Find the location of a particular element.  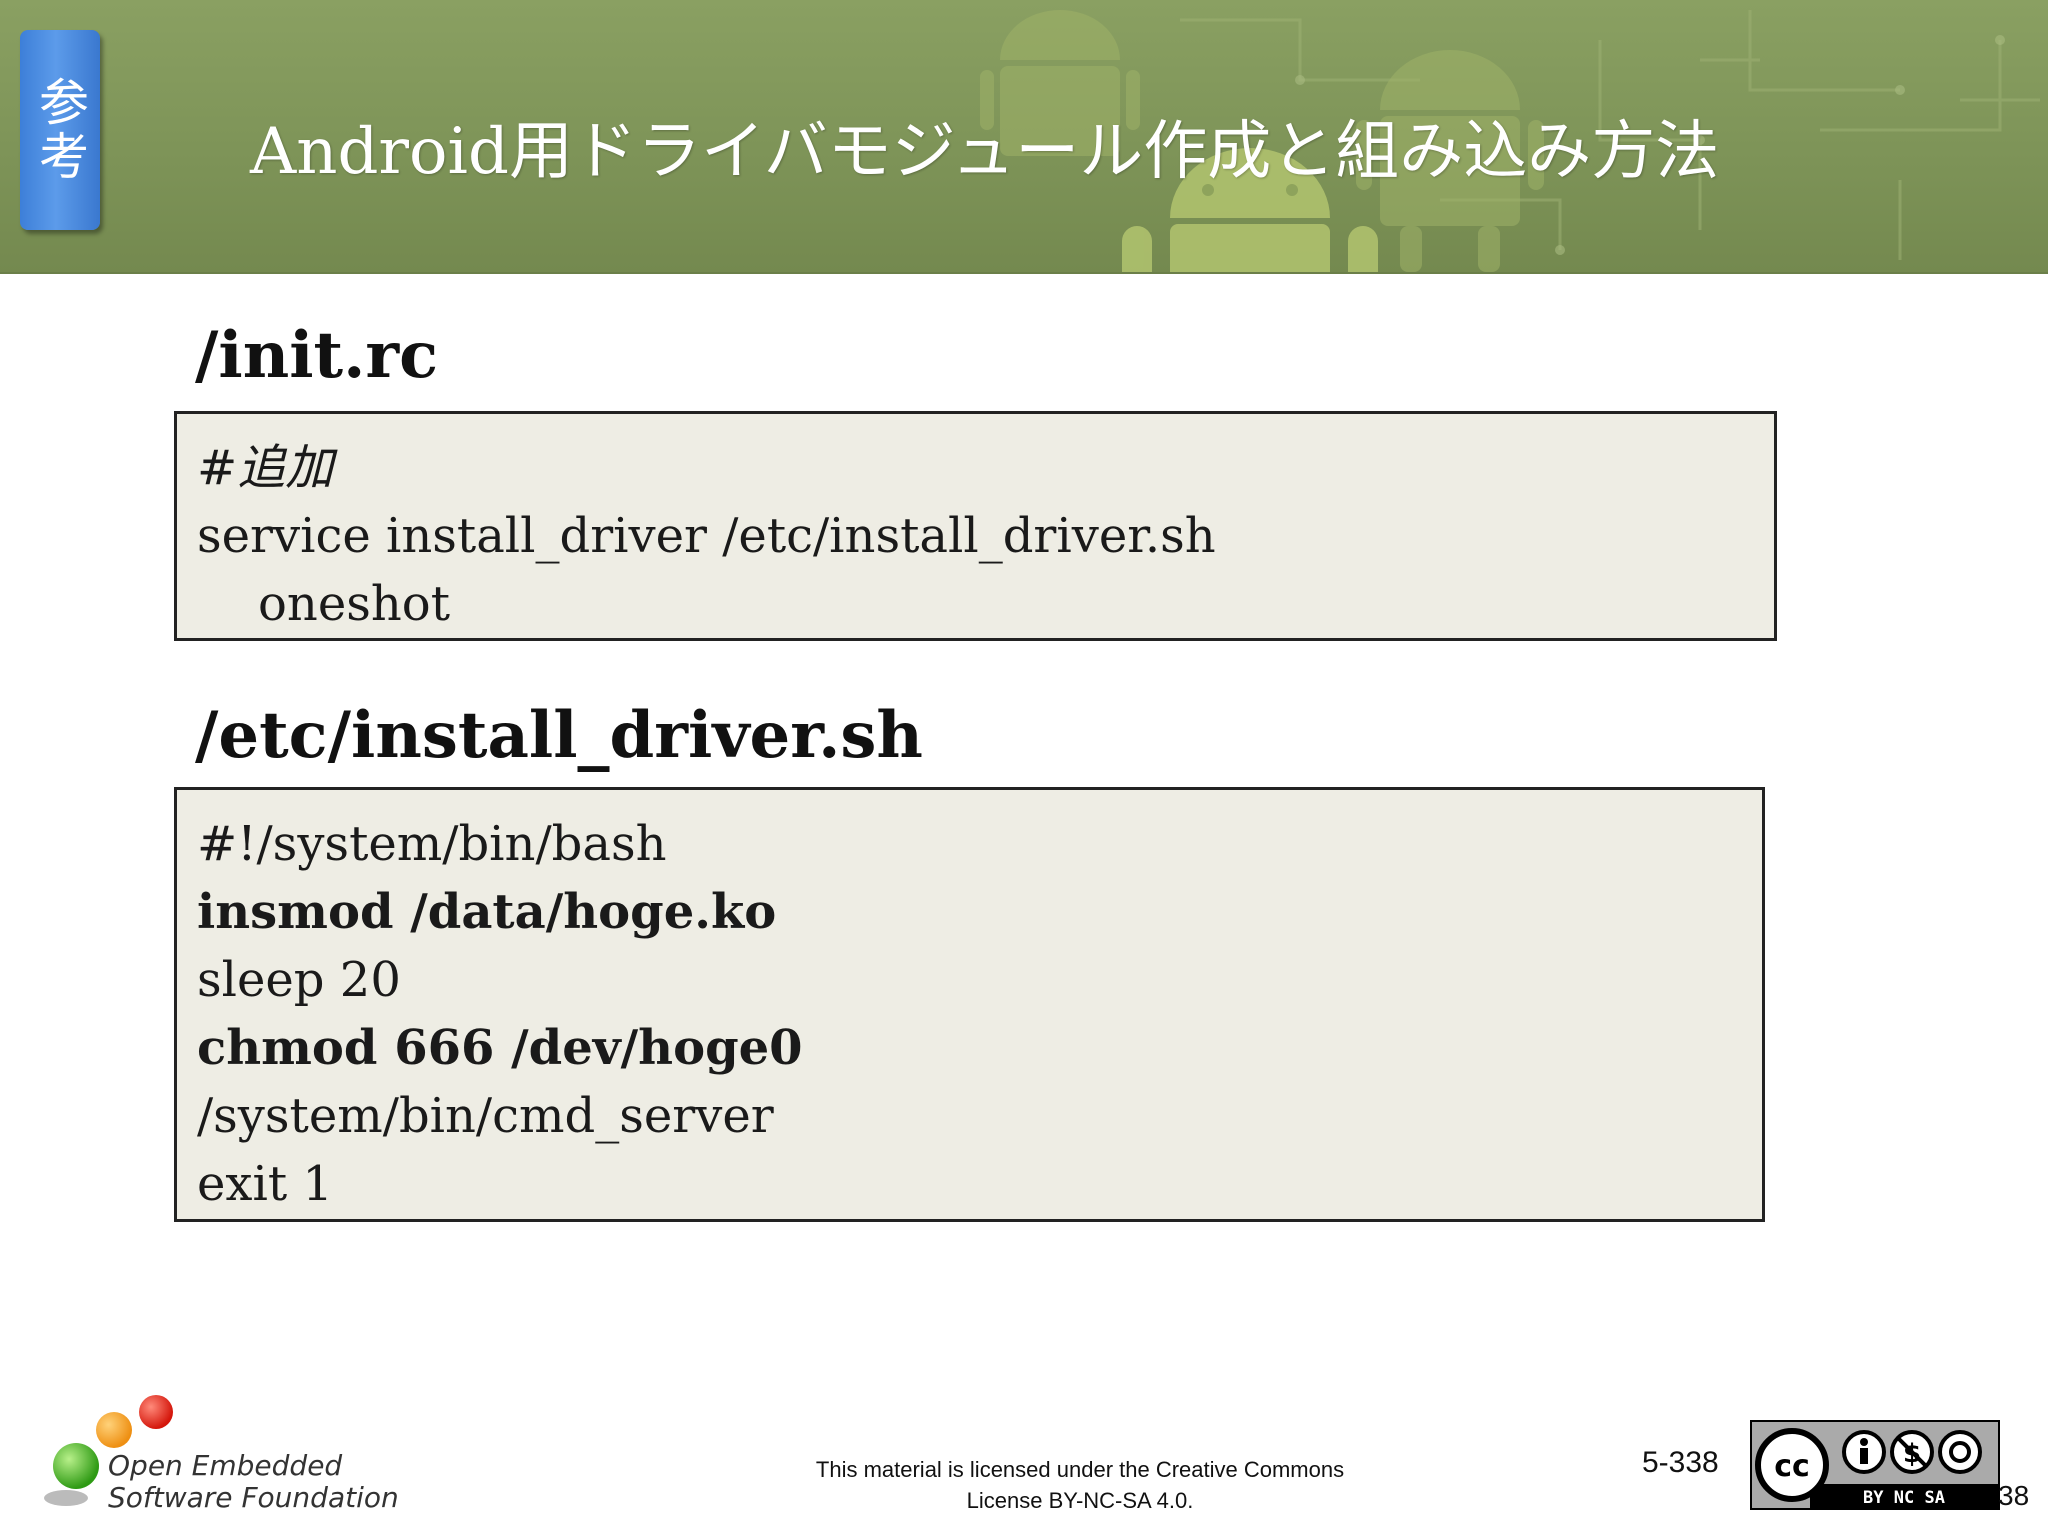

cc-terms-label: BY NC SA is located at coordinates (1904, 1498).